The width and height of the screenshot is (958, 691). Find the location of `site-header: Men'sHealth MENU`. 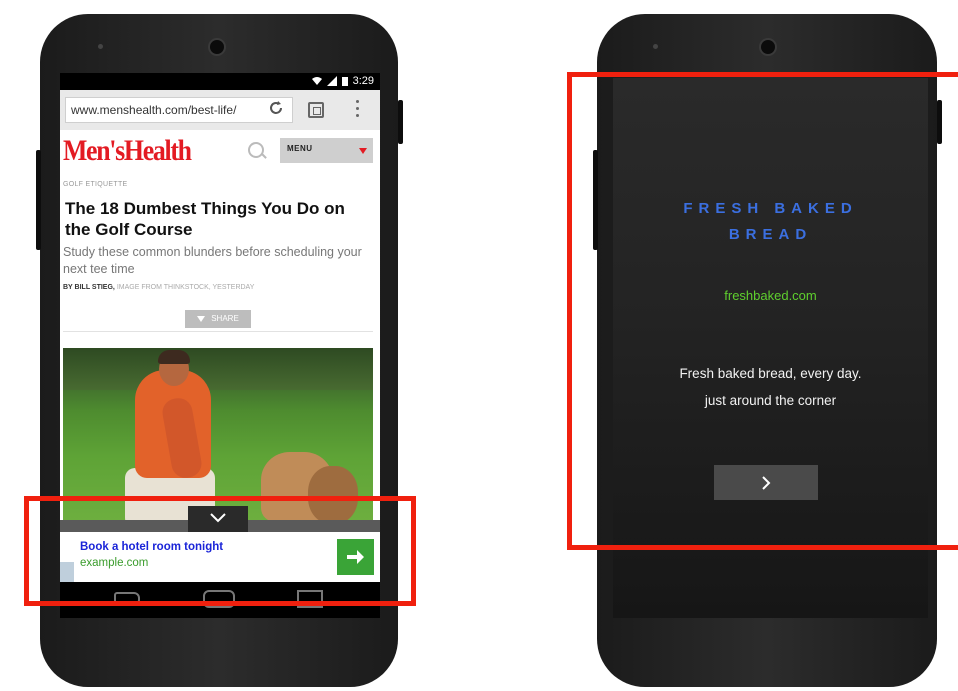

site-header: Men'sHealth MENU is located at coordinates (220, 151).